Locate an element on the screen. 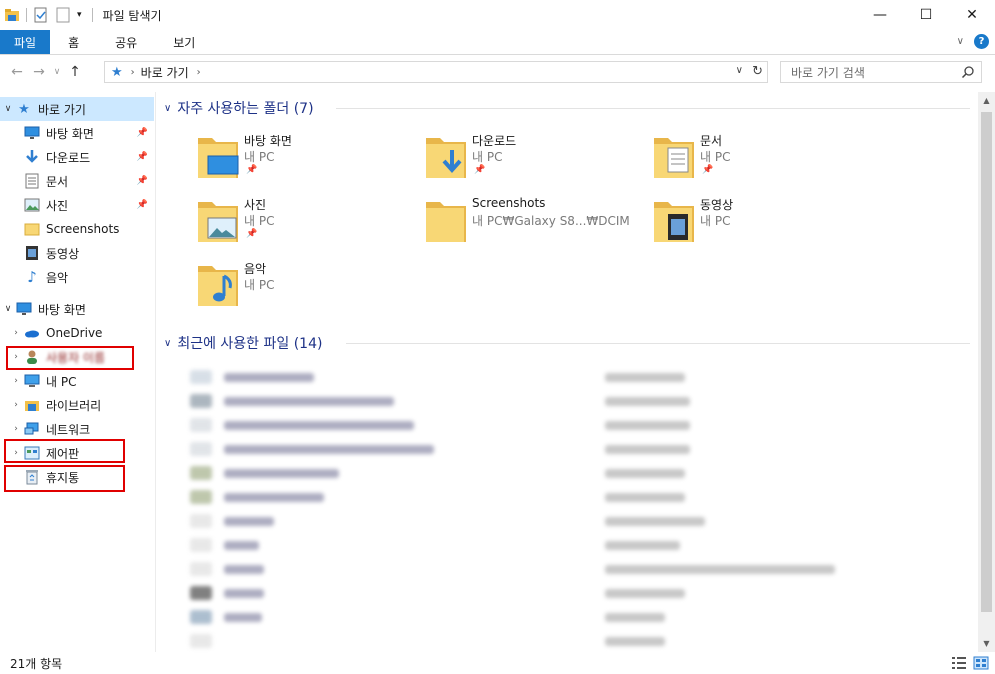  address-bar: ★ › 바로 가기 › ∨ ↻ is located at coordinates (436, 72).